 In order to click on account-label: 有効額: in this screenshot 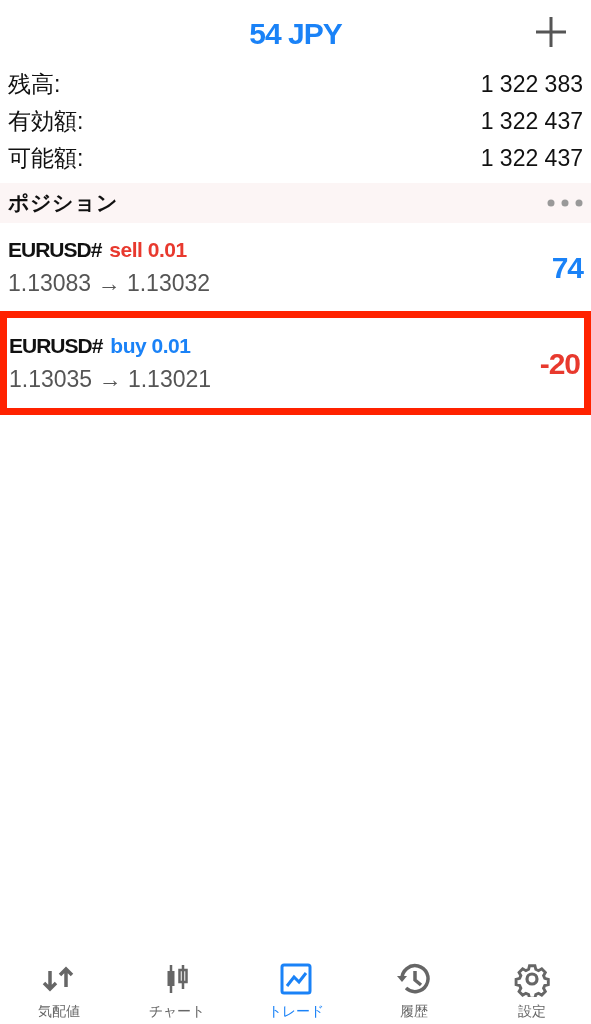, I will do `click(46, 122)`.